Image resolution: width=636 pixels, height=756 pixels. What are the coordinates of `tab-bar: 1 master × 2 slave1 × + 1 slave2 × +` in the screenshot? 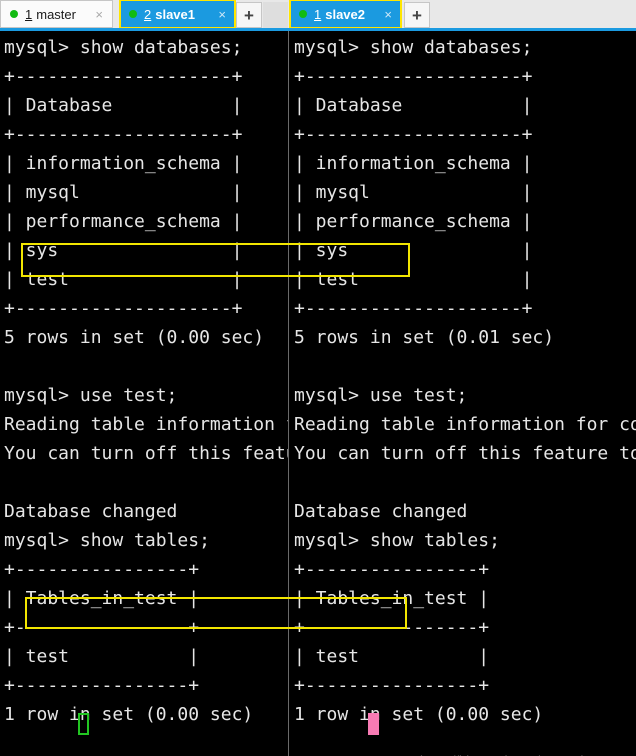 It's located at (318, 15).